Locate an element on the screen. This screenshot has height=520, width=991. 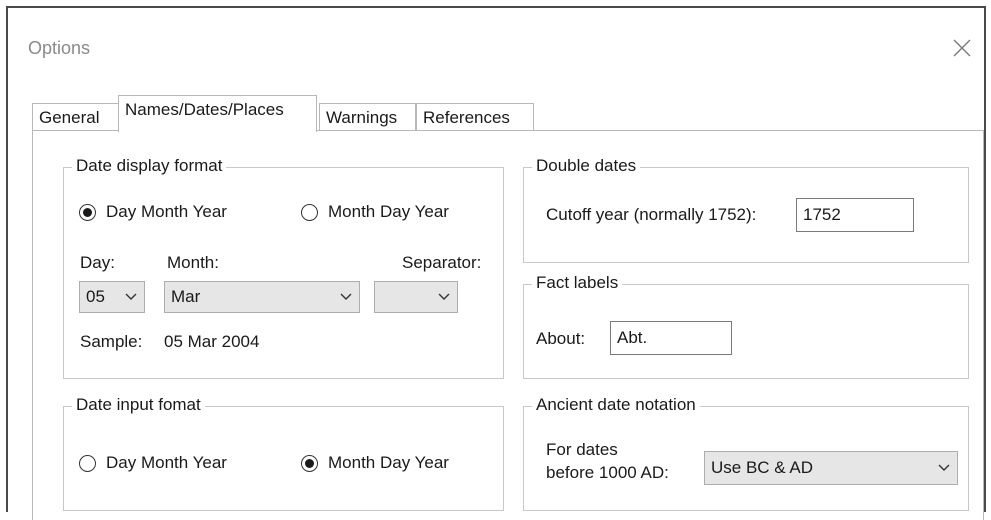
cutoff-year-input: 1752 is located at coordinates (855, 215).